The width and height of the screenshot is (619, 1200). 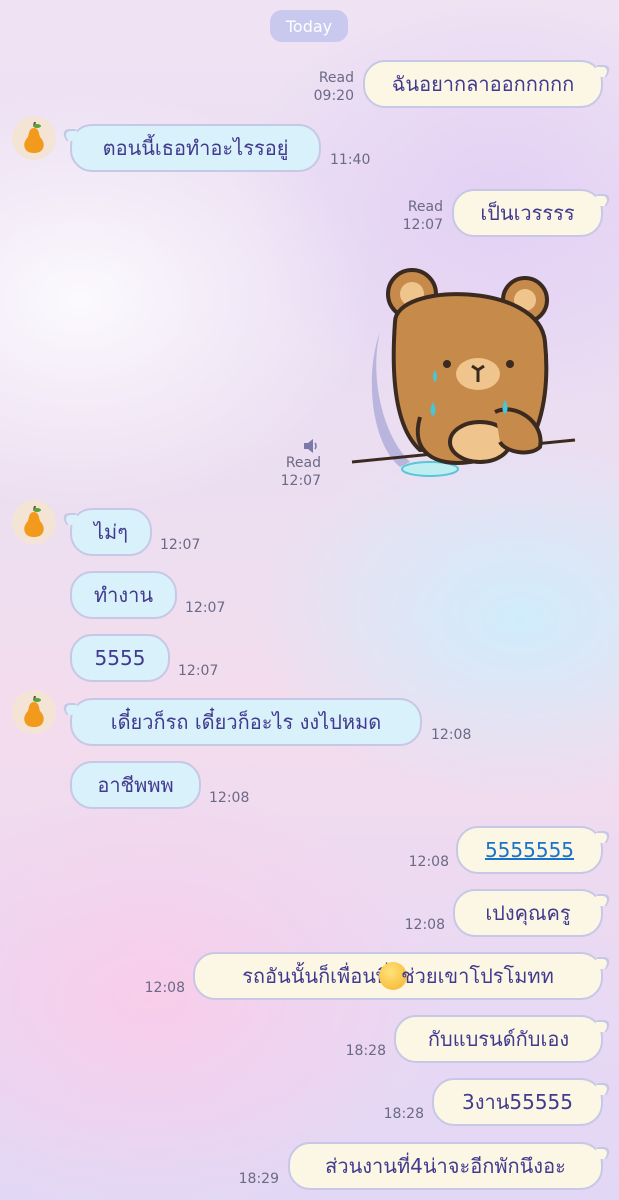 What do you see at coordinates (528, 913) in the screenshot?
I see `message-bubble: เปงคุณครู` at bounding box center [528, 913].